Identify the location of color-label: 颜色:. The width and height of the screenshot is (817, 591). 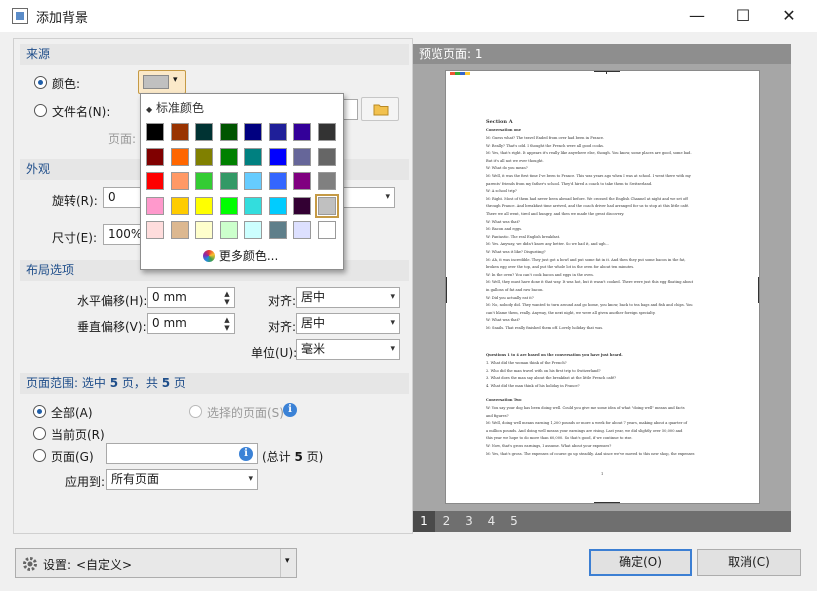
(66, 84).